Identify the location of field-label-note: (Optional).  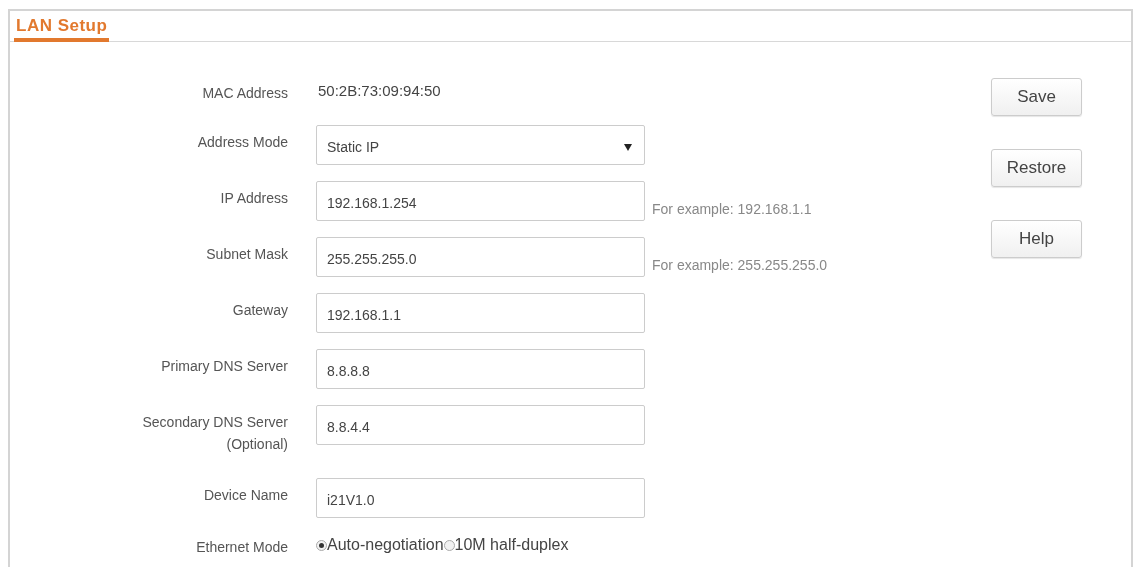
(257, 444).